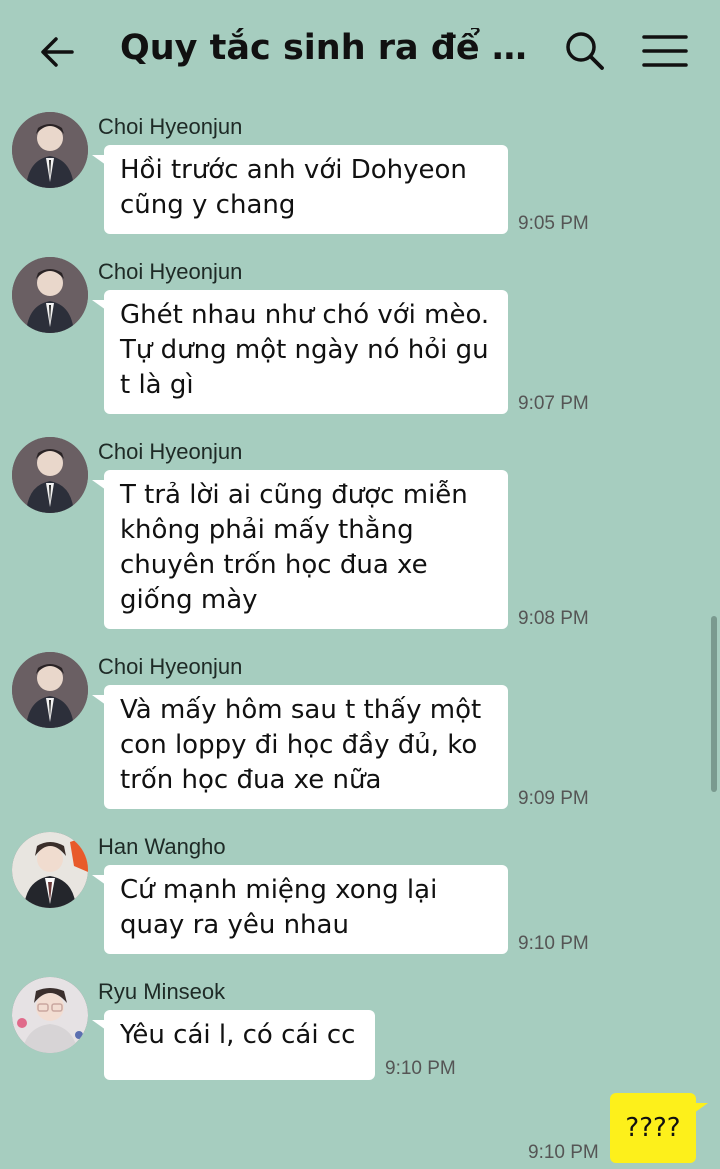 The width and height of the screenshot is (720, 1169). Describe the element at coordinates (233, 1045) in the screenshot. I see `message-bubble: Yêu cái l, có cái cc` at that location.